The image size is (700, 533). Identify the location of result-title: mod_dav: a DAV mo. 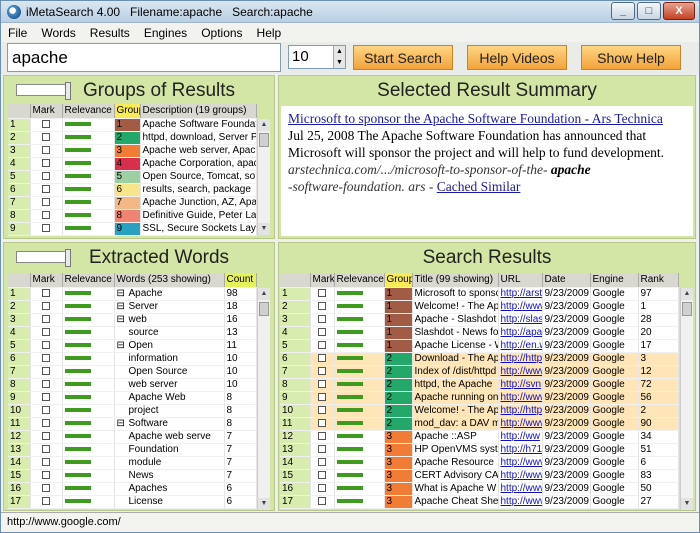
(455, 424).